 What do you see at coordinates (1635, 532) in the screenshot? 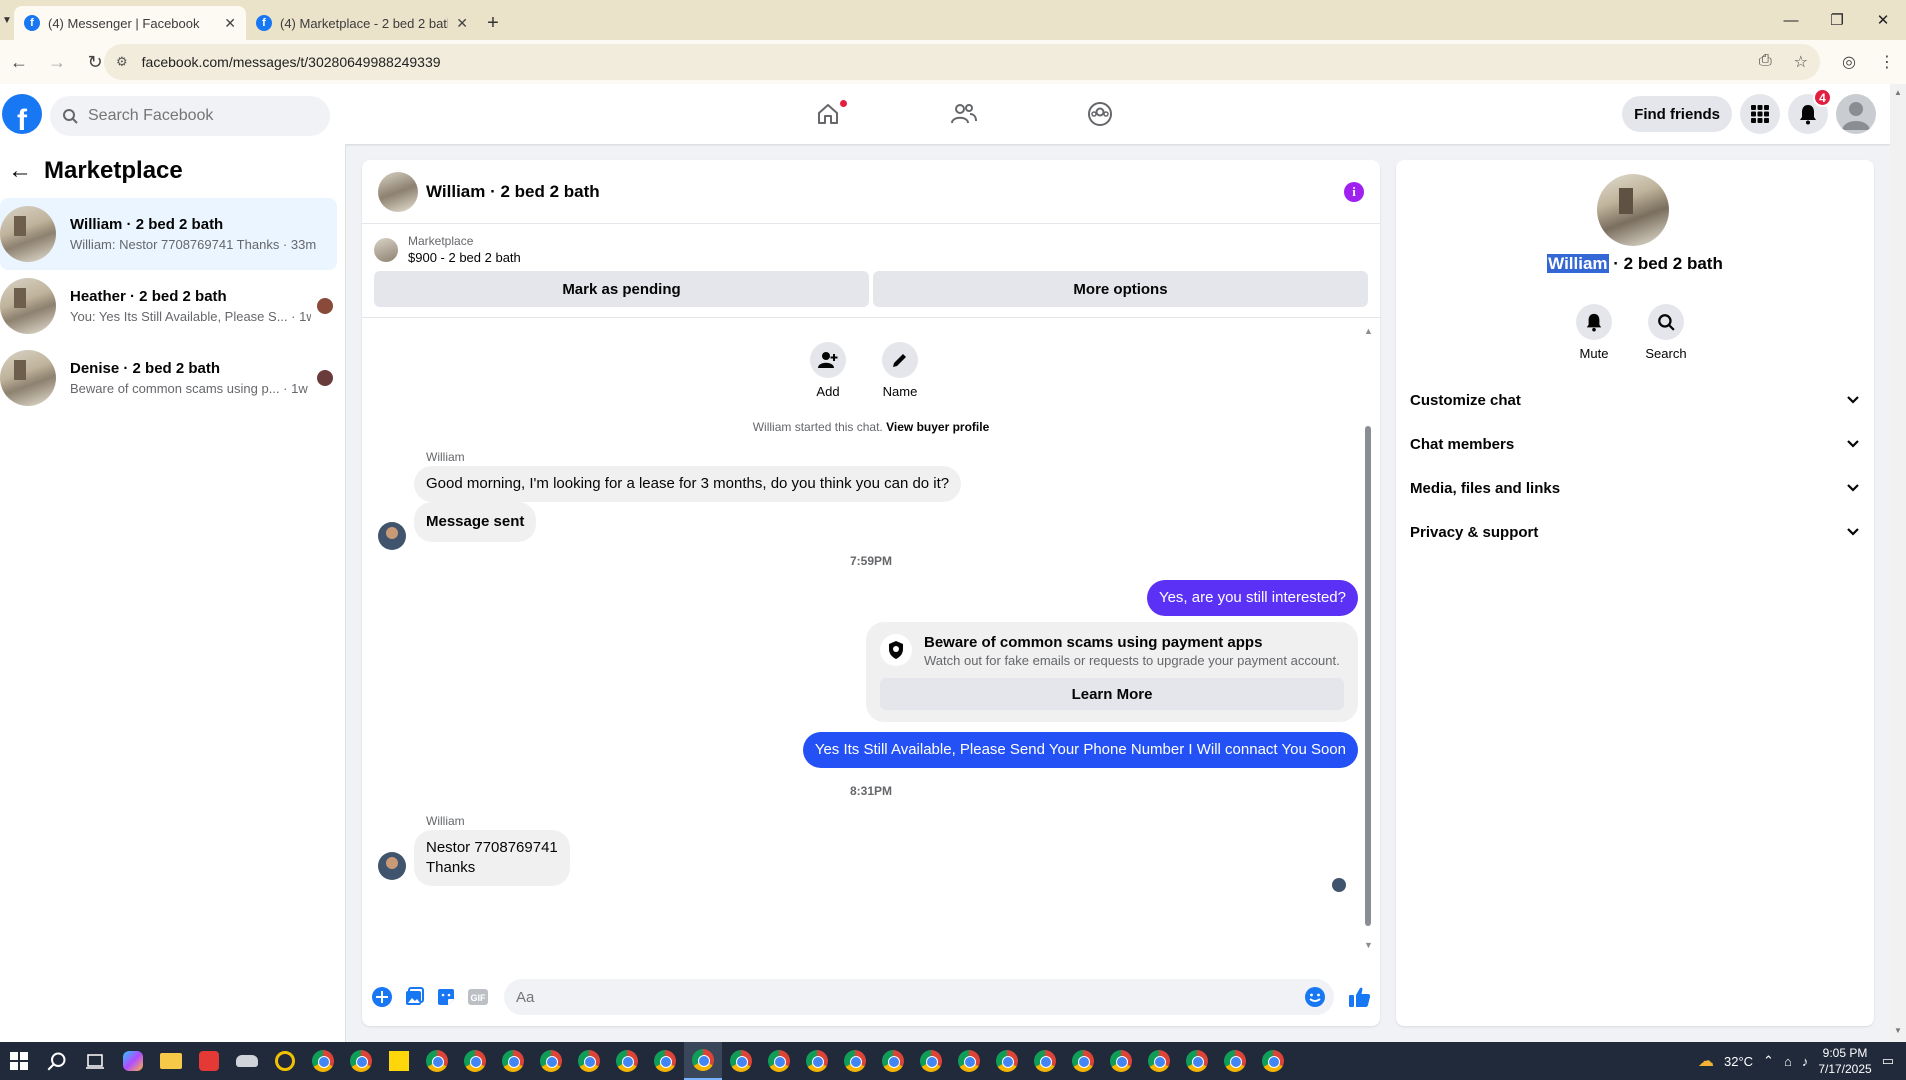
I see `privacy-support-section: Privacy & support` at bounding box center [1635, 532].